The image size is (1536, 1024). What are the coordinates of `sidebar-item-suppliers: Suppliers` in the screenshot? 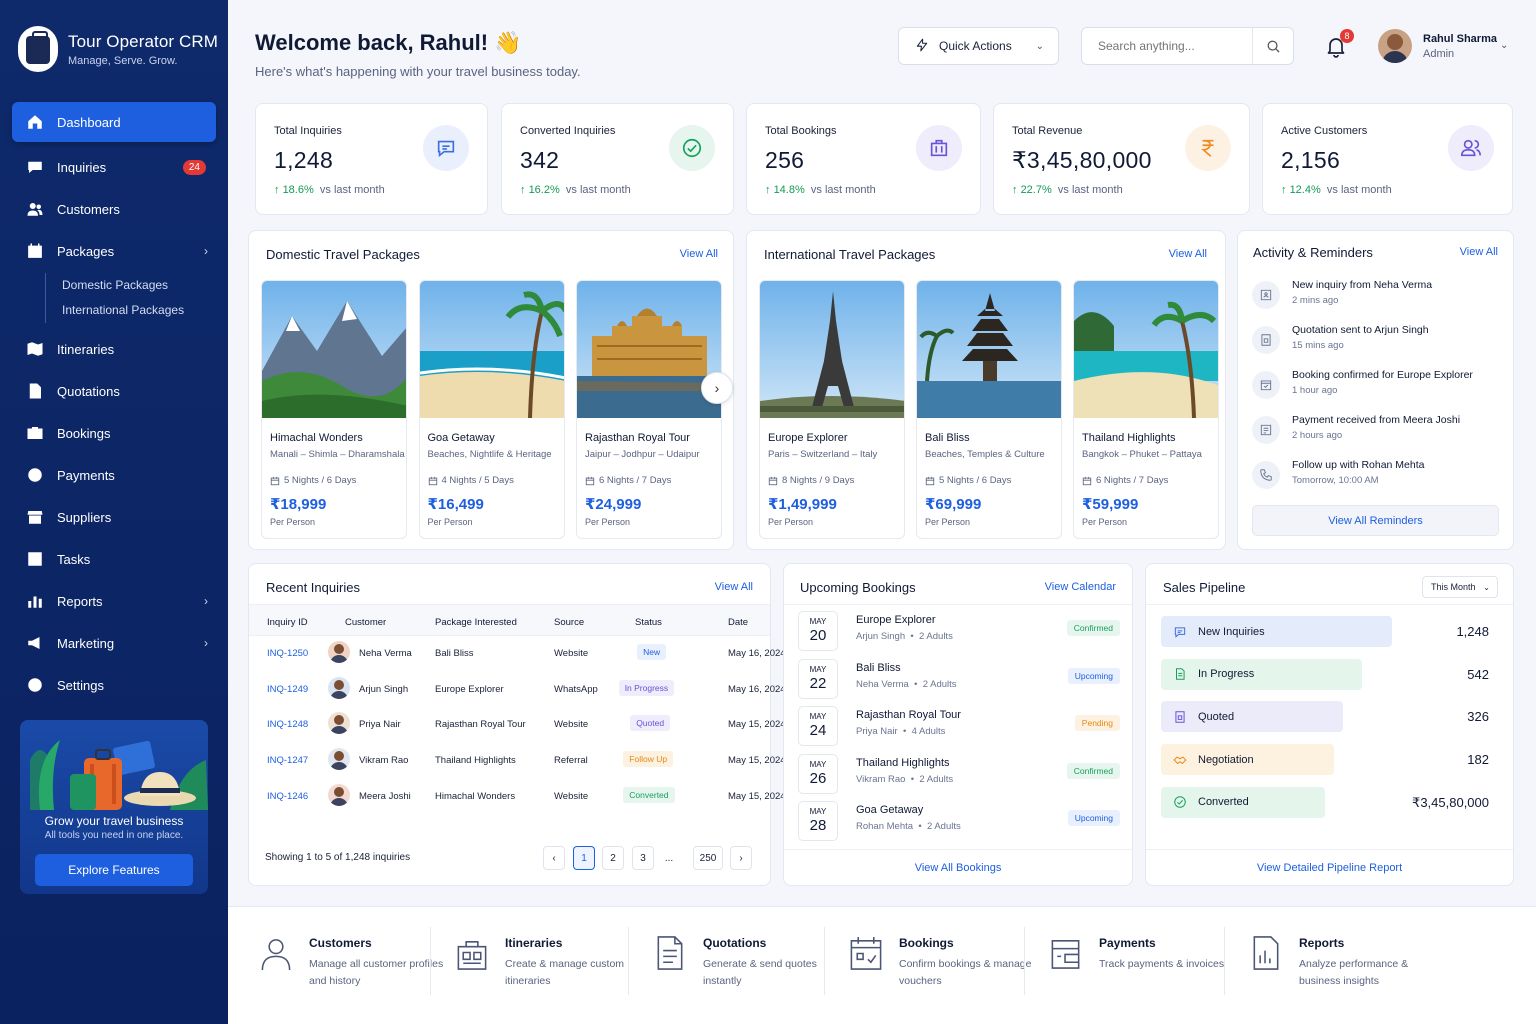 It's located at (114, 517).